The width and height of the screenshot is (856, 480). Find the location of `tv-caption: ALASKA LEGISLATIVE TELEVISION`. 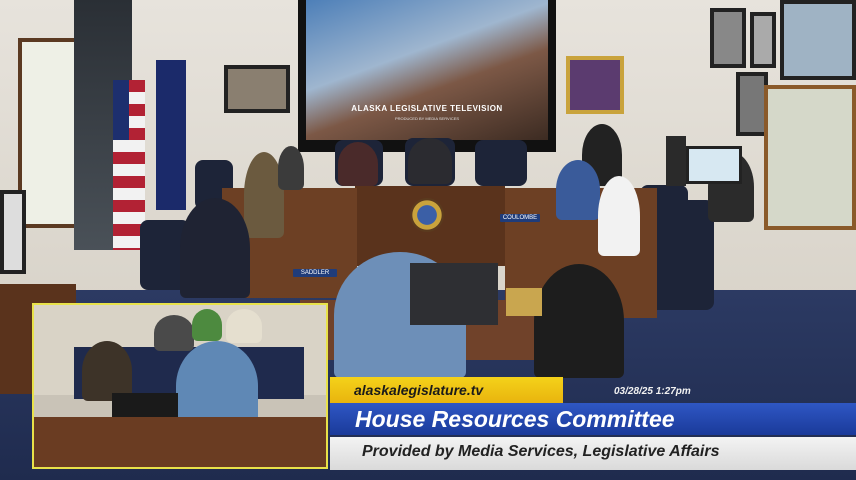

tv-caption: ALASKA LEGISLATIVE TELEVISION is located at coordinates (427, 108).